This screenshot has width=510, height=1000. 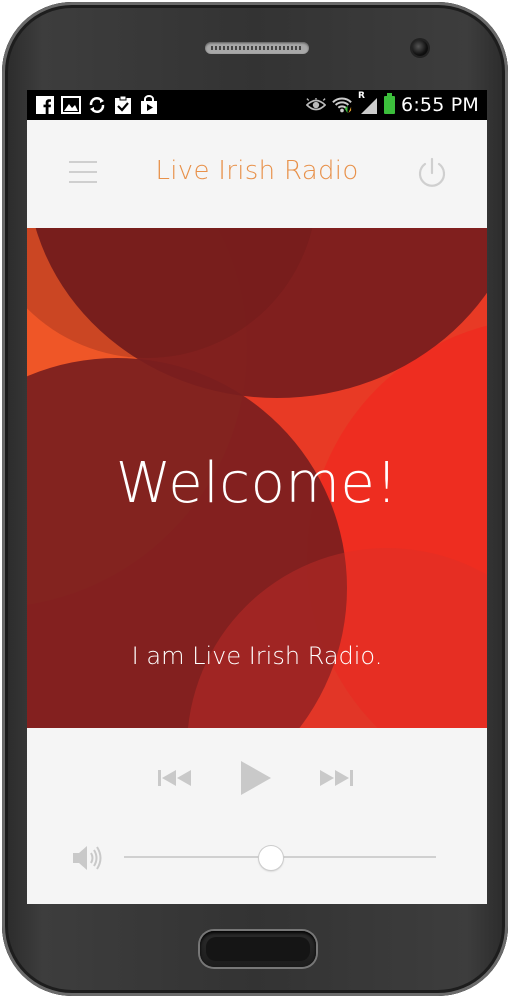 What do you see at coordinates (440, 105) in the screenshot?
I see `status-time: 6:55 PM` at bounding box center [440, 105].